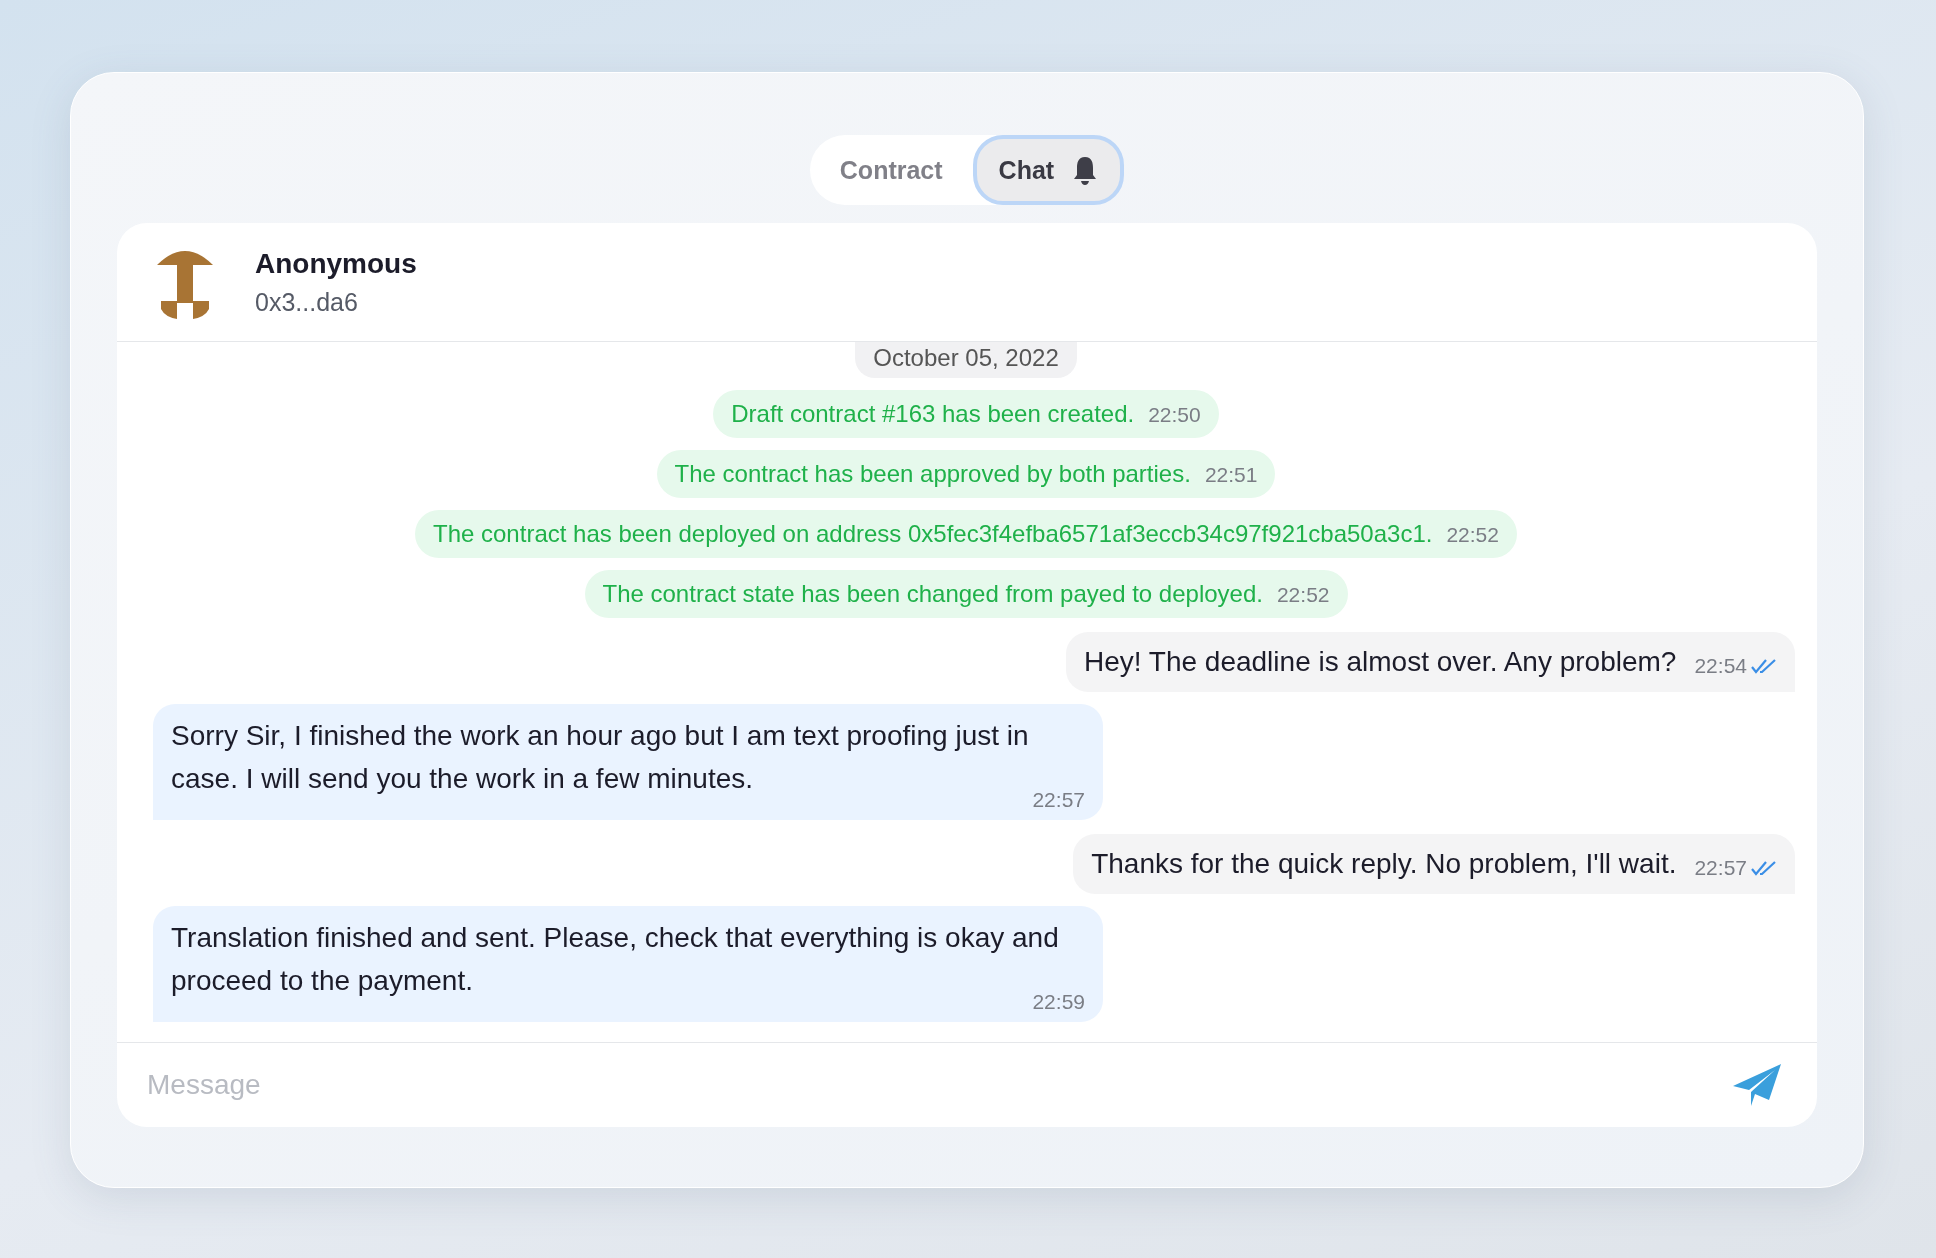  Describe the element at coordinates (1384, 864) in the screenshot. I see `message-text: Thanks for the quick reply. No problem, I'll wait.` at that location.